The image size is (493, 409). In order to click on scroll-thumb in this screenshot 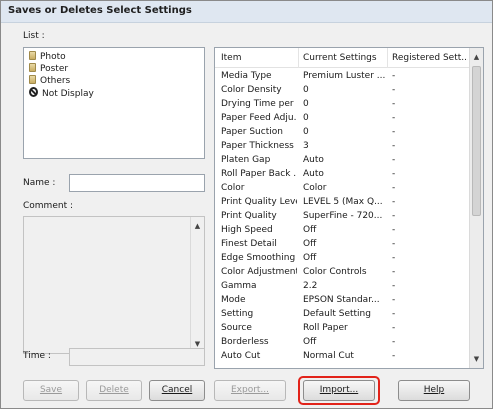, I will do `click(476, 141)`.